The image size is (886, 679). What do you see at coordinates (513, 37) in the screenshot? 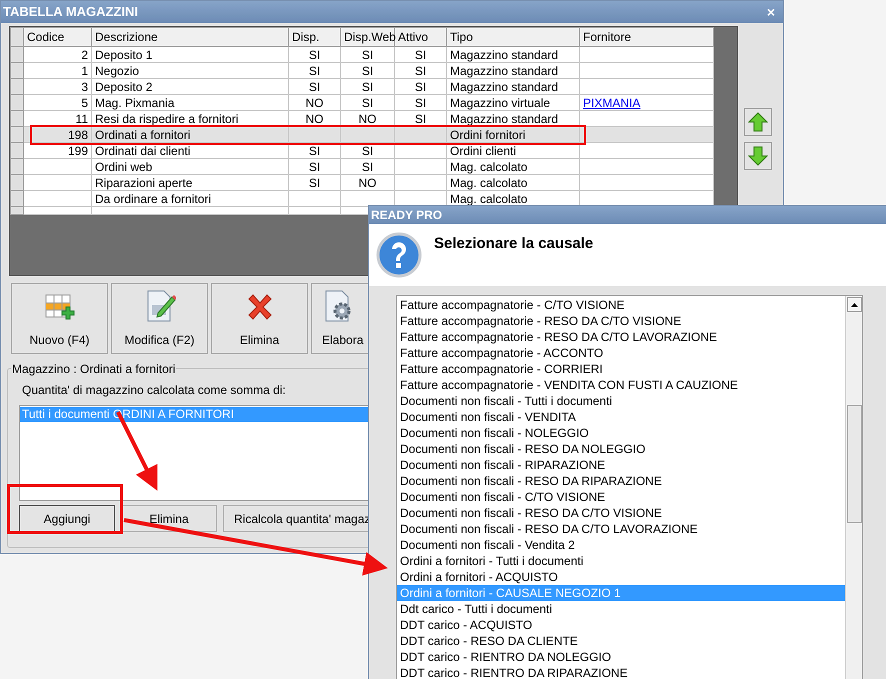
I see `column-header: Tipo` at bounding box center [513, 37].